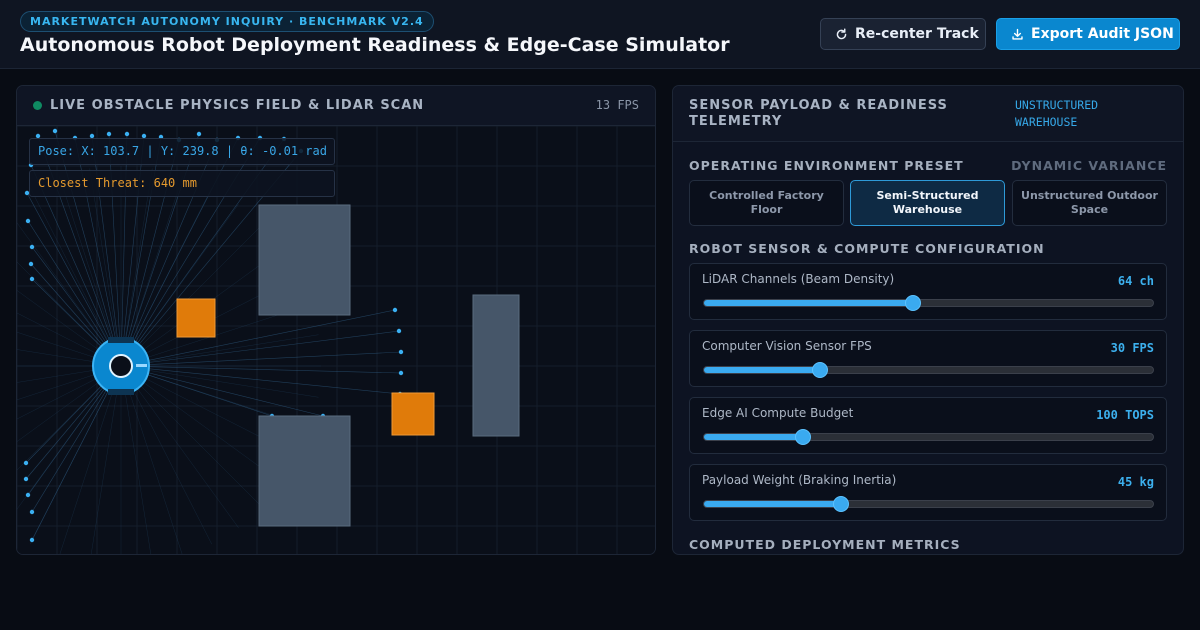 The width and height of the screenshot is (1200, 630). What do you see at coordinates (1132, 348) in the screenshot?
I see `slider-value: 30 FPS` at bounding box center [1132, 348].